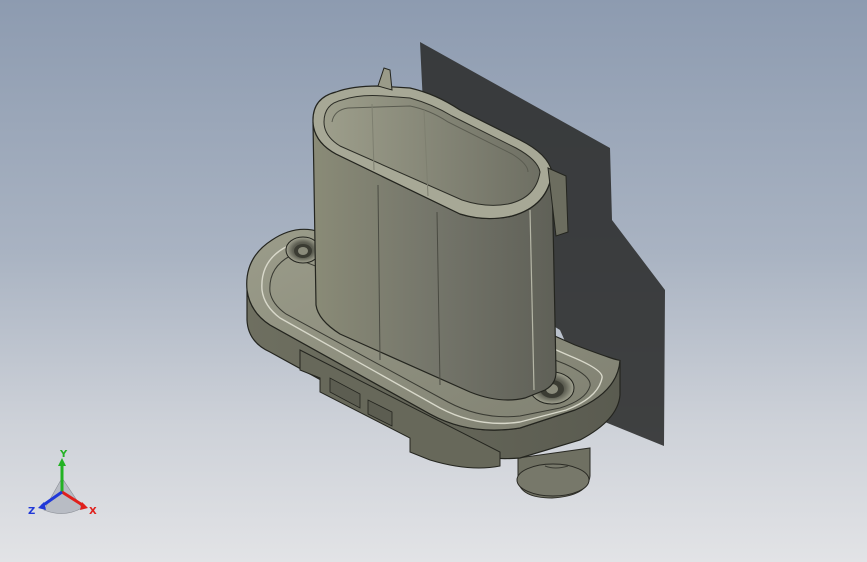  I want to click on latch-tab-top, so click(385, 79).